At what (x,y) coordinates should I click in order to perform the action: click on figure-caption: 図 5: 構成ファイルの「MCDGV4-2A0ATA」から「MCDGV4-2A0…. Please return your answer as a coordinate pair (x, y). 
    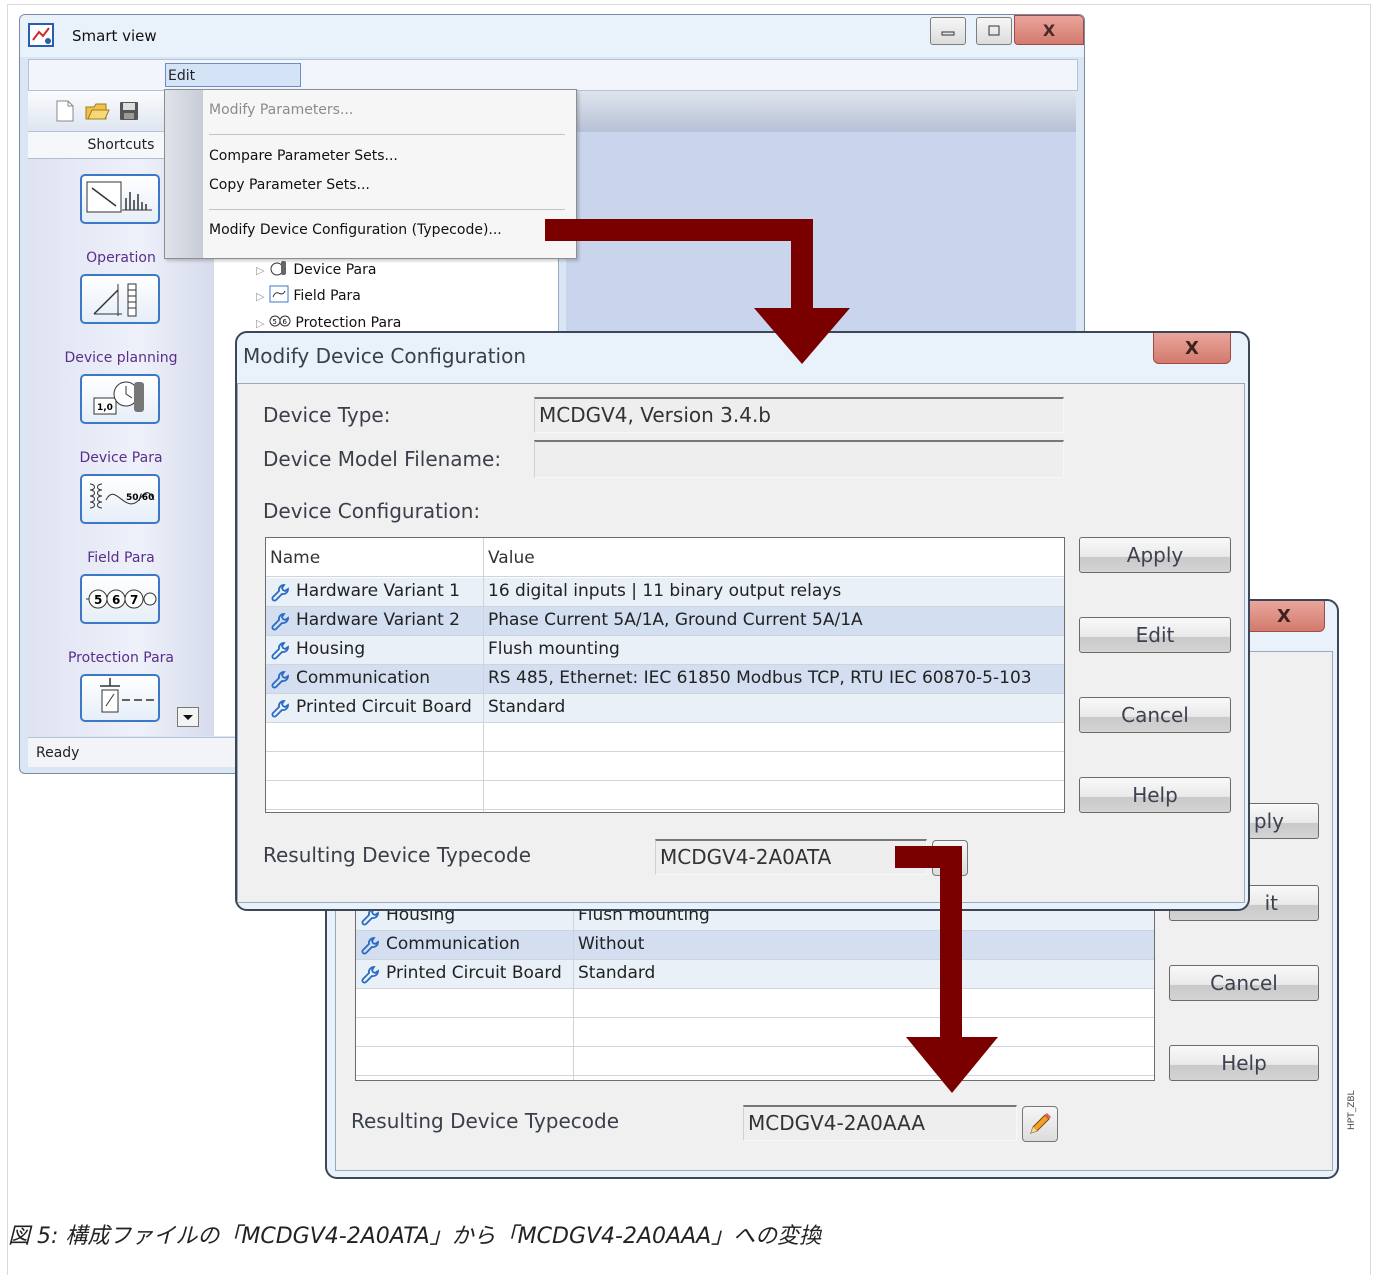
    Looking at the image, I should click on (415, 1236).